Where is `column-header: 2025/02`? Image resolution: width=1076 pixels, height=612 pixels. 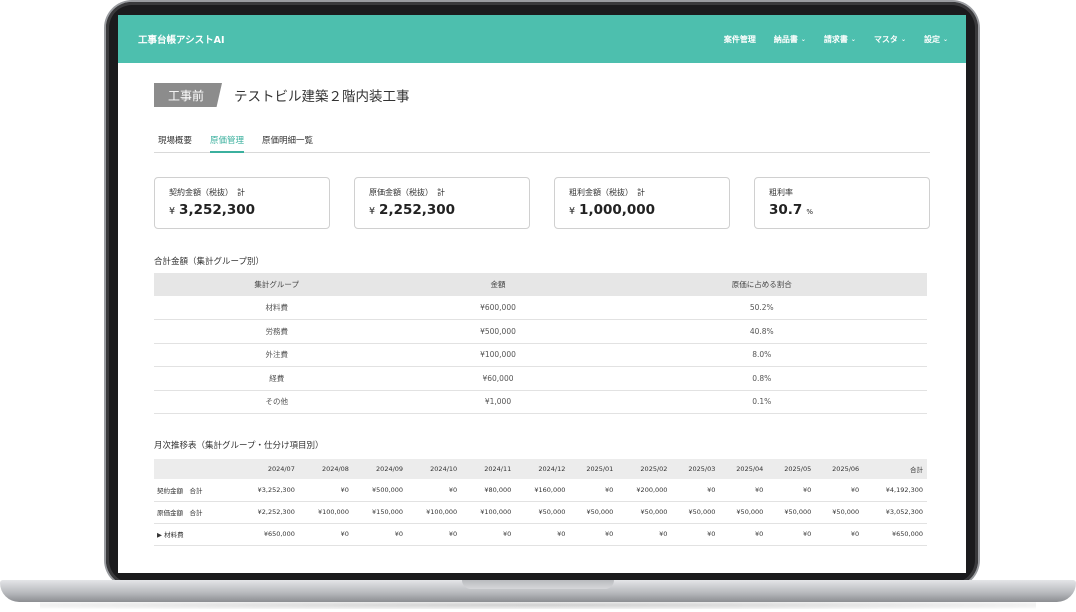
column-header: 2025/02 is located at coordinates (644, 469).